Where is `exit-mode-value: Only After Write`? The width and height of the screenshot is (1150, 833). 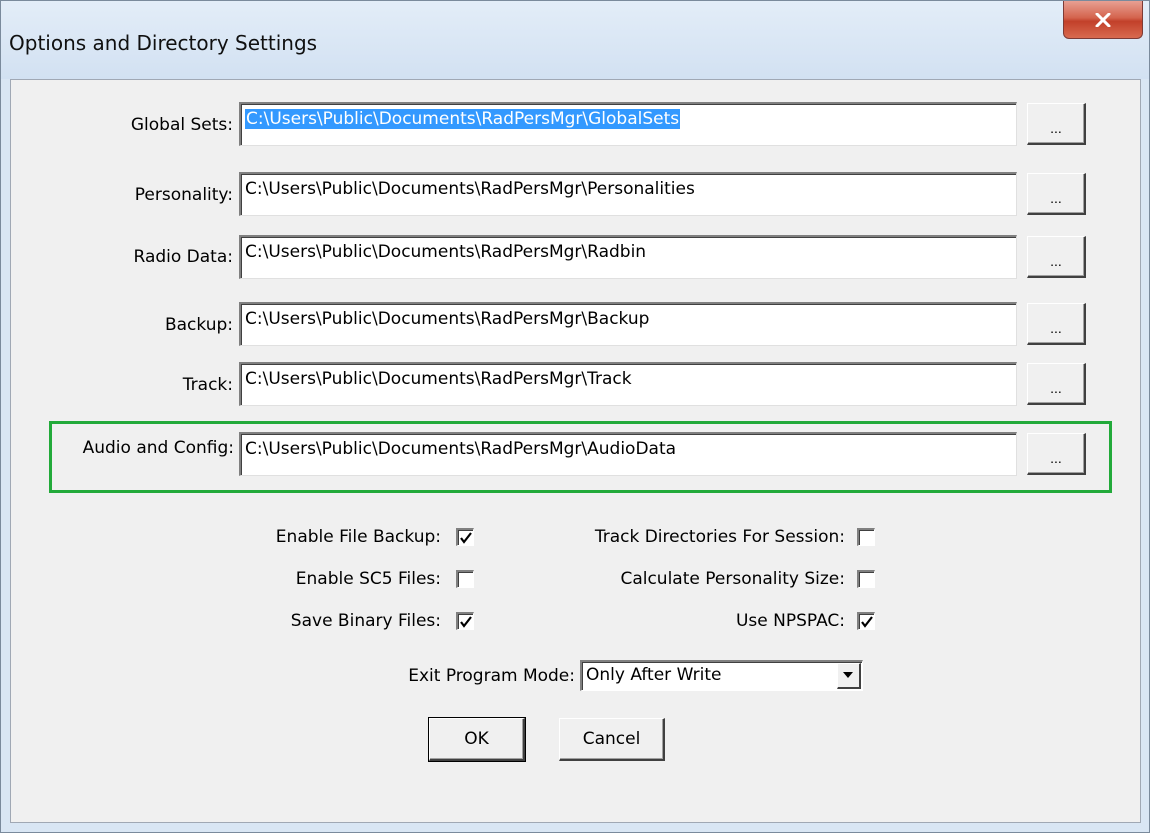 exit-mode-value: Only After Write is located at coordinates (654, 675).